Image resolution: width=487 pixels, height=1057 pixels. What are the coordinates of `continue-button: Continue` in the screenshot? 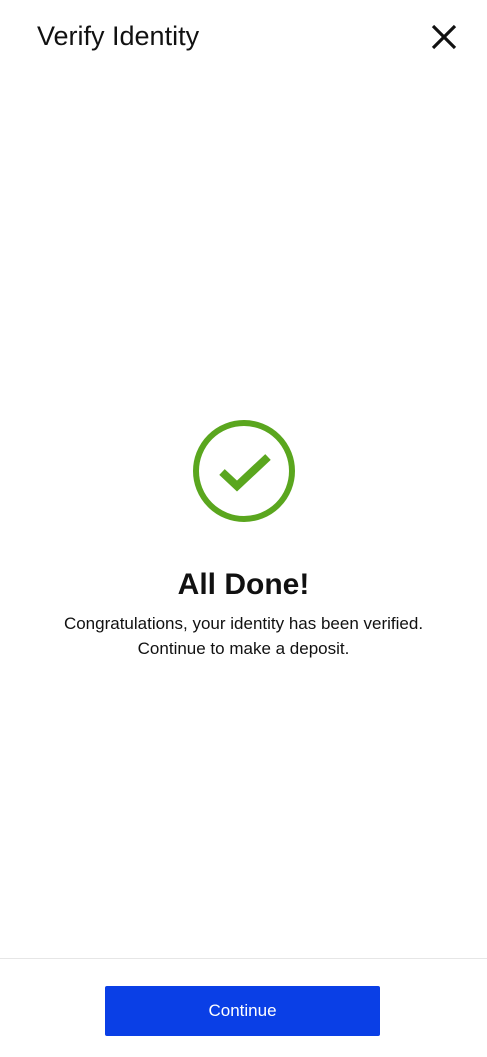 It's located at (242, 1011).